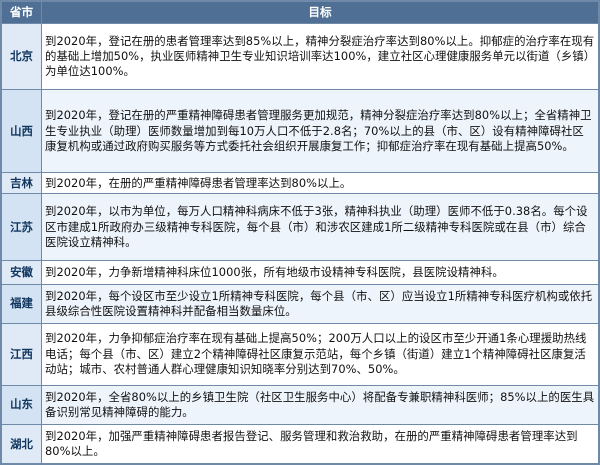 The height and width of the screenshot is (465, 600). Describe the element at coordinates (21, 444) in the screenshot. I see `province-cell: 湖北` at that location.